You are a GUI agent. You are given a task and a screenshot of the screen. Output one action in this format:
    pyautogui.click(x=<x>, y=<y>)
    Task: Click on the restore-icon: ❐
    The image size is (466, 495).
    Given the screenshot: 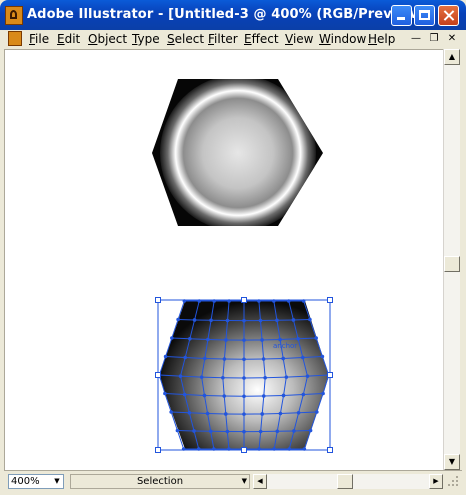 What is the action you would take?
    pyautogui.click(x=434, y=38)
    